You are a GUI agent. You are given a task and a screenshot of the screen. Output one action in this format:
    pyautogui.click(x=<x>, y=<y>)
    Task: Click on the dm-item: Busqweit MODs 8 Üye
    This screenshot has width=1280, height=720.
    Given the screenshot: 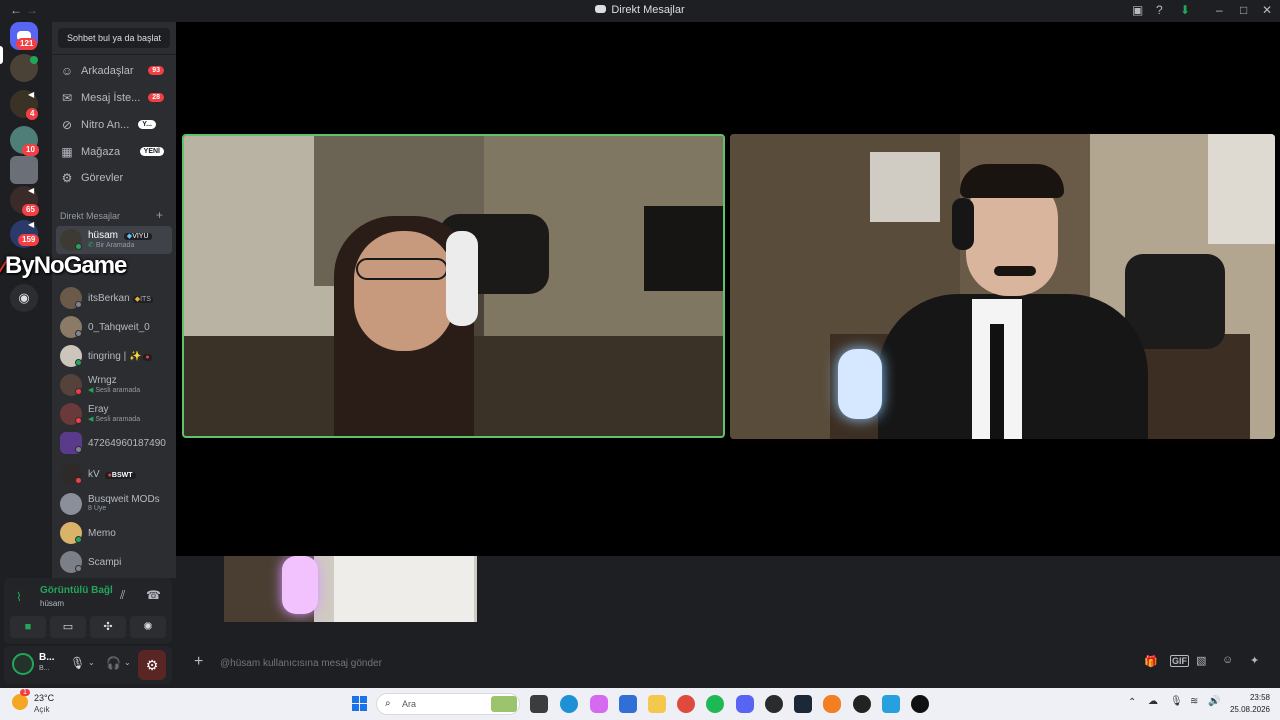 What is the action you would take?
    pyautogui.click(x=114, y=504)
    